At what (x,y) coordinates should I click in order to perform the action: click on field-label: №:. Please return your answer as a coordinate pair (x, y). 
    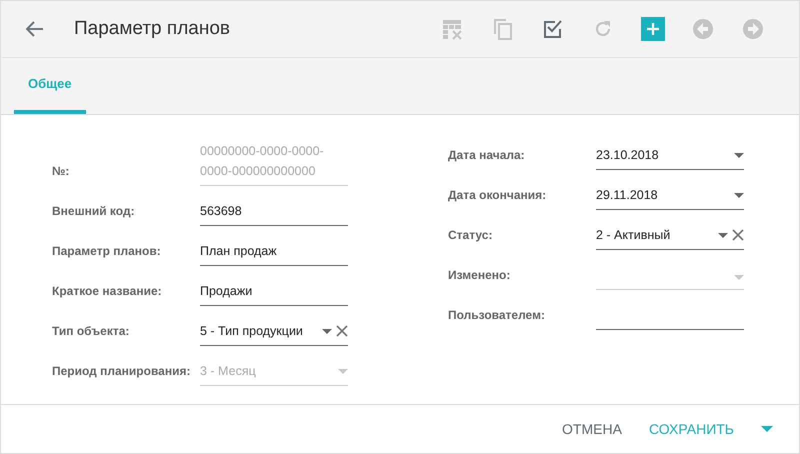
    Looking at the image, I should click on (61, 172).